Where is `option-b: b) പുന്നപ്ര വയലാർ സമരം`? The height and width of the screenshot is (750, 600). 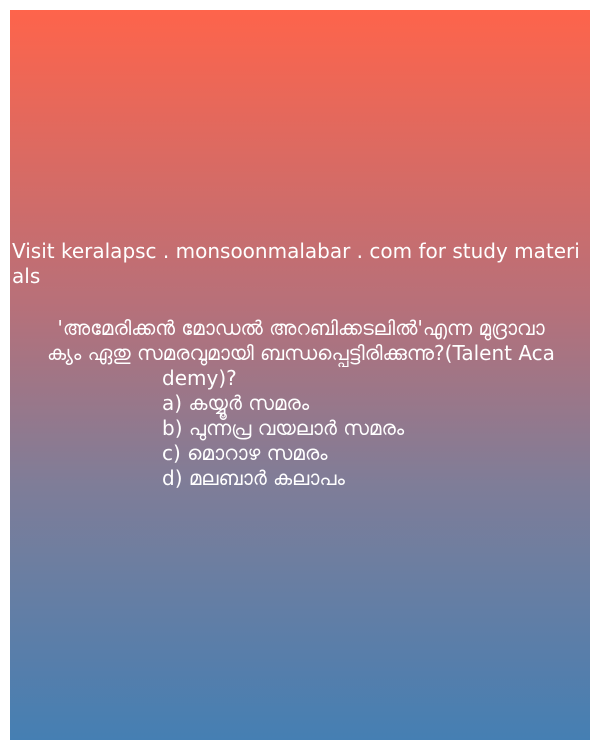 option-b: b) പുന്നപ്ര വയലാർ സമരം is located at coordinates (283, 428).